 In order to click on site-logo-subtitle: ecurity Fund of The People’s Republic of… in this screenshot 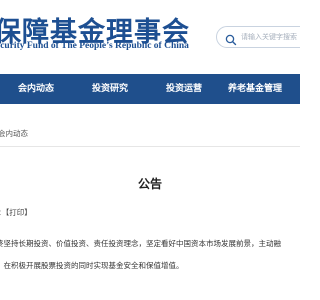, I will do `click(94, 46)`.